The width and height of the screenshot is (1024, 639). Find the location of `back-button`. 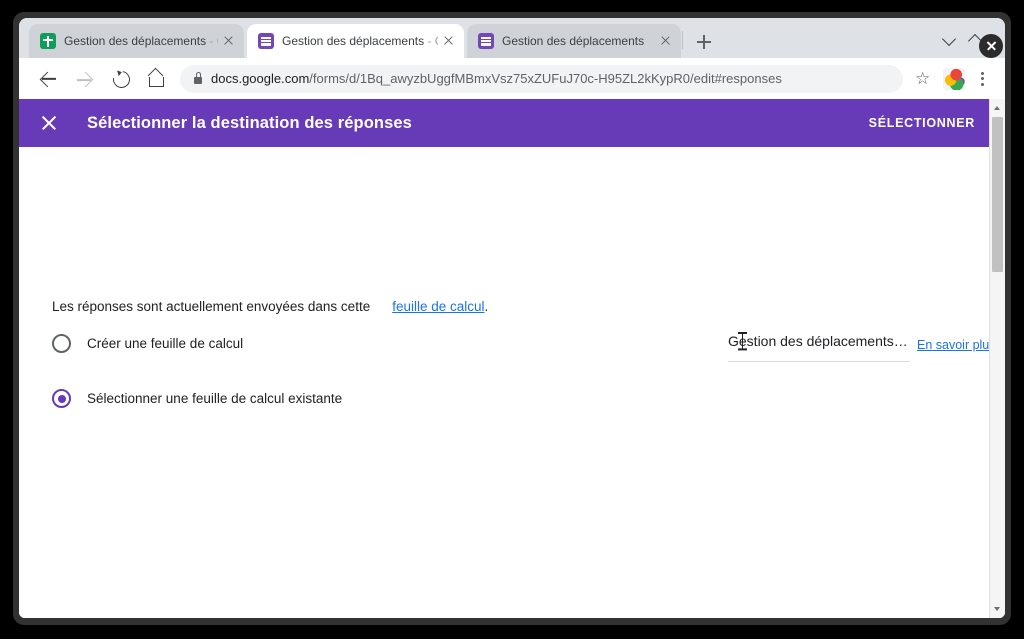

back-button is located at coordinates (48, 79).